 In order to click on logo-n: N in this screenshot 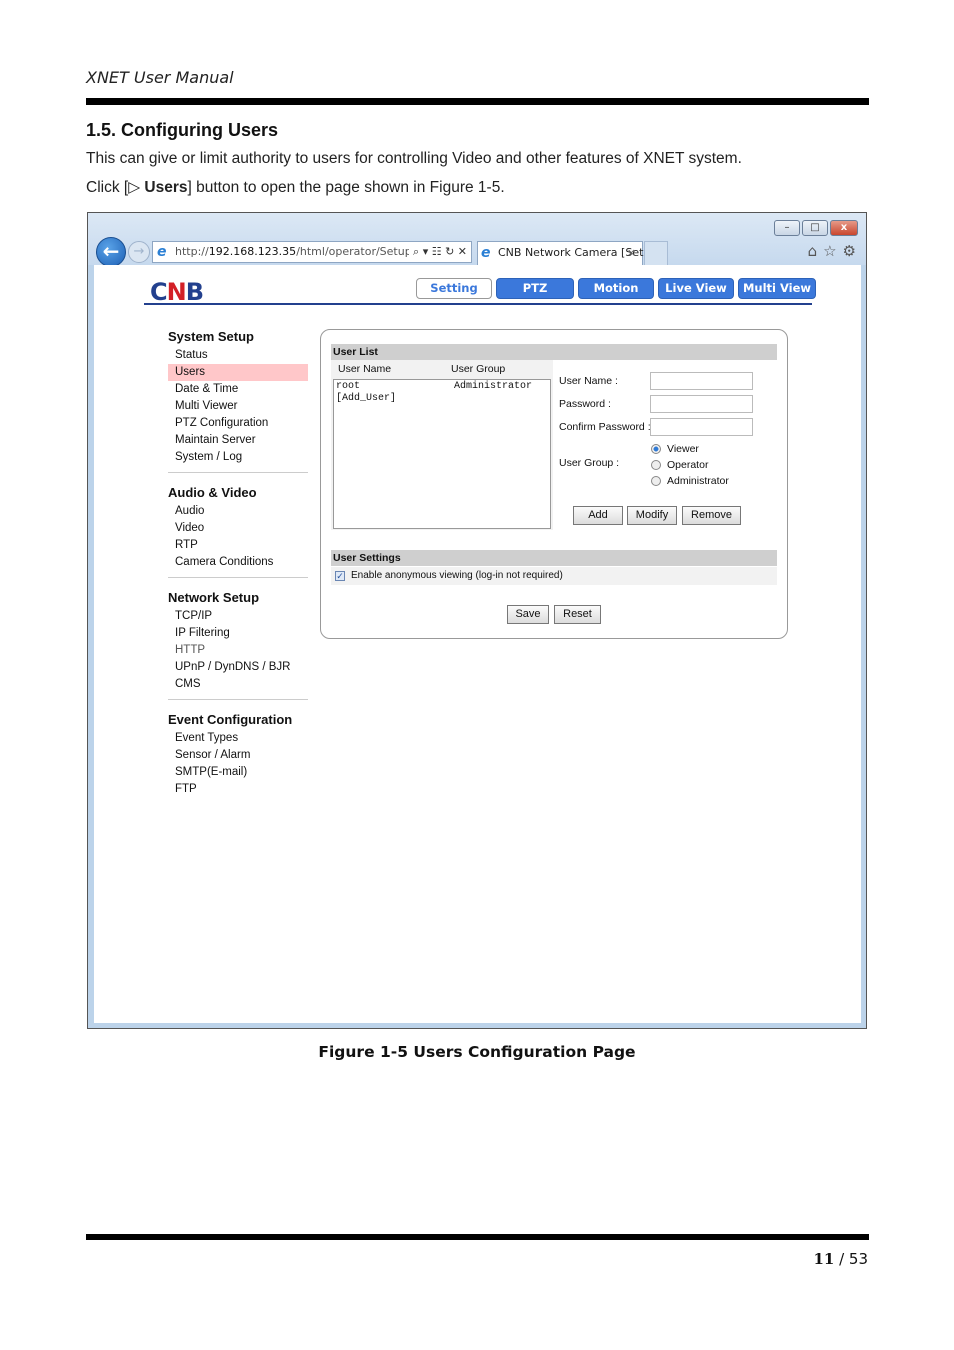, I will do `click(176, 292)`.